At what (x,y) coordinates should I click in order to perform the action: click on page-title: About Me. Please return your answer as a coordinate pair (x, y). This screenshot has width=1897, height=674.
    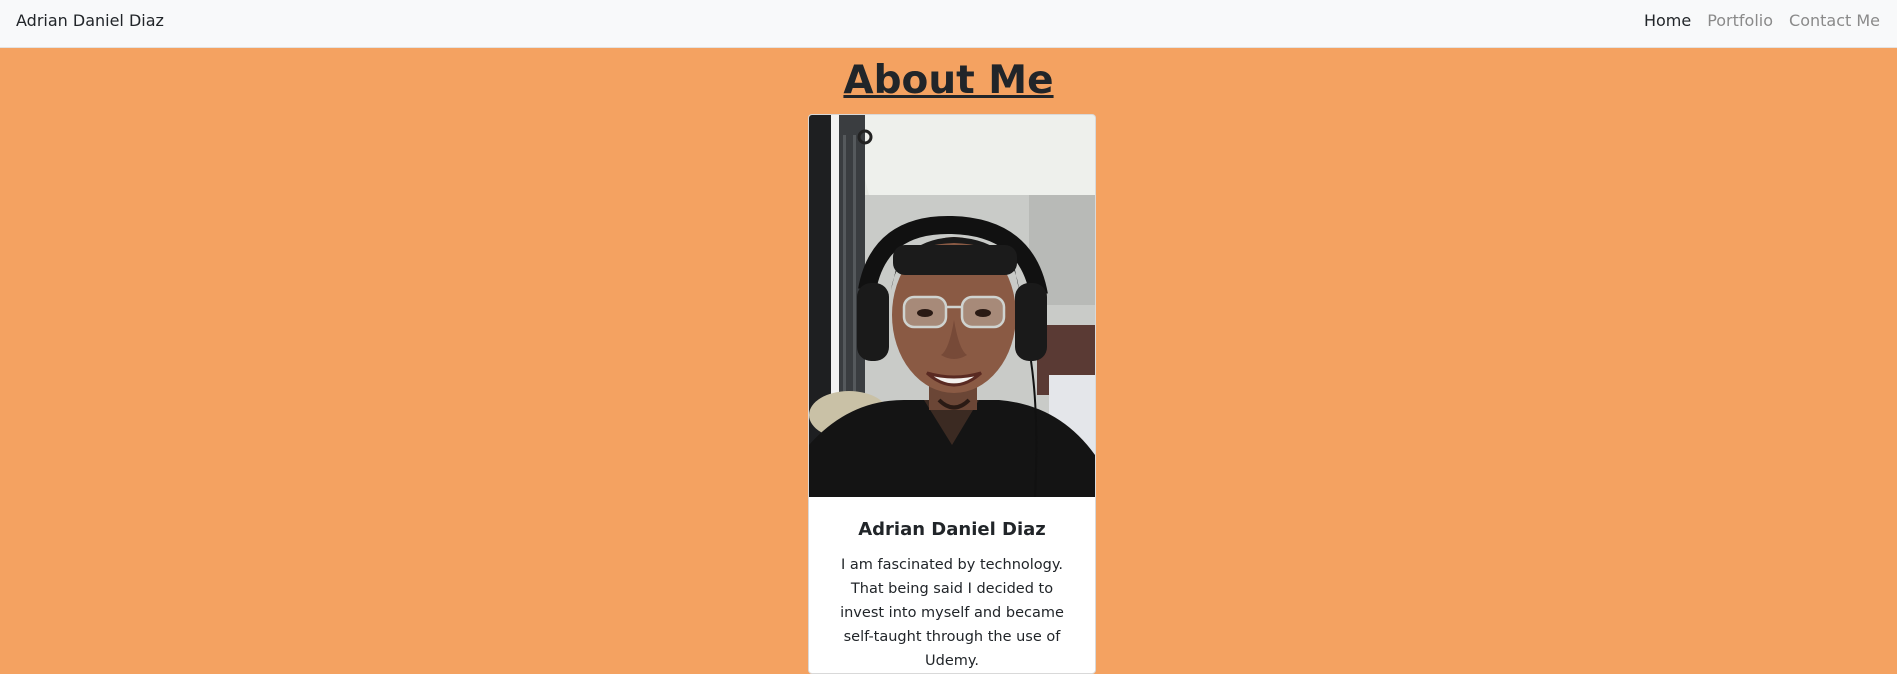
    Looking at the image, I should click on (948, 80).